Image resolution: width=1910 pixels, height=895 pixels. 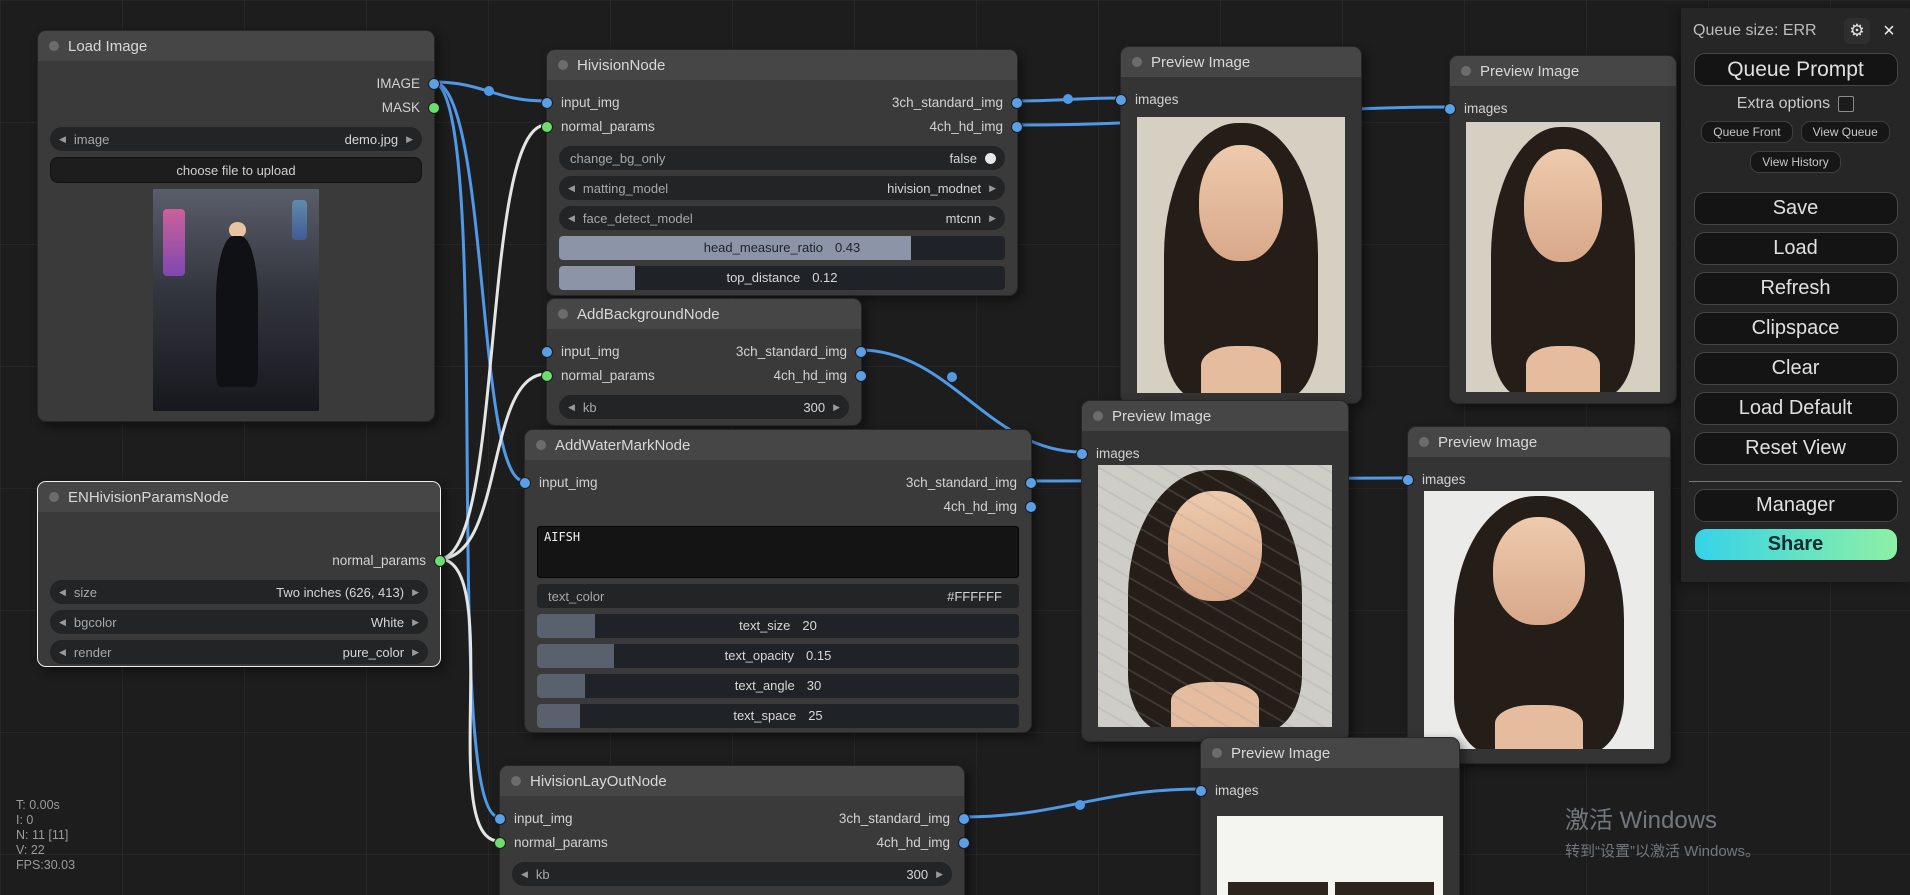 What do you see at coordinates (778, 445) in the screenshot?
I see `node-titlebar: AddWaterMarkNode` at bounding box center [778, 445].